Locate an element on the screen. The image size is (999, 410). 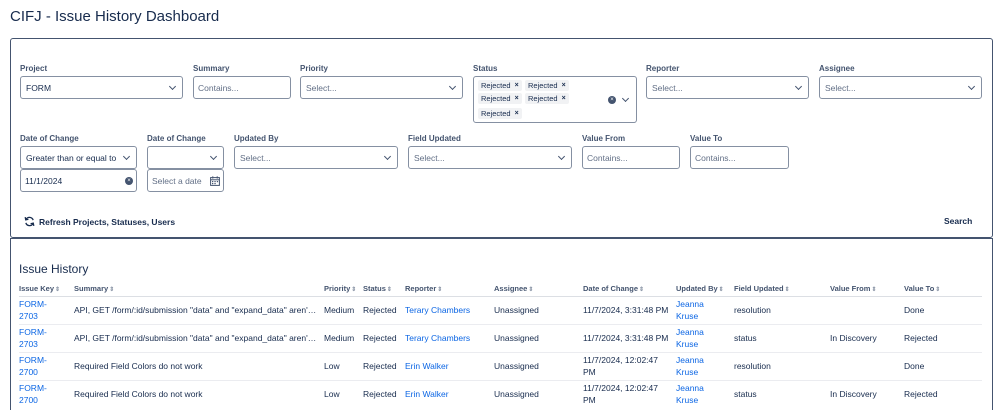
date-picker-placeholder: Select a date is located at coordinates (177, 180).